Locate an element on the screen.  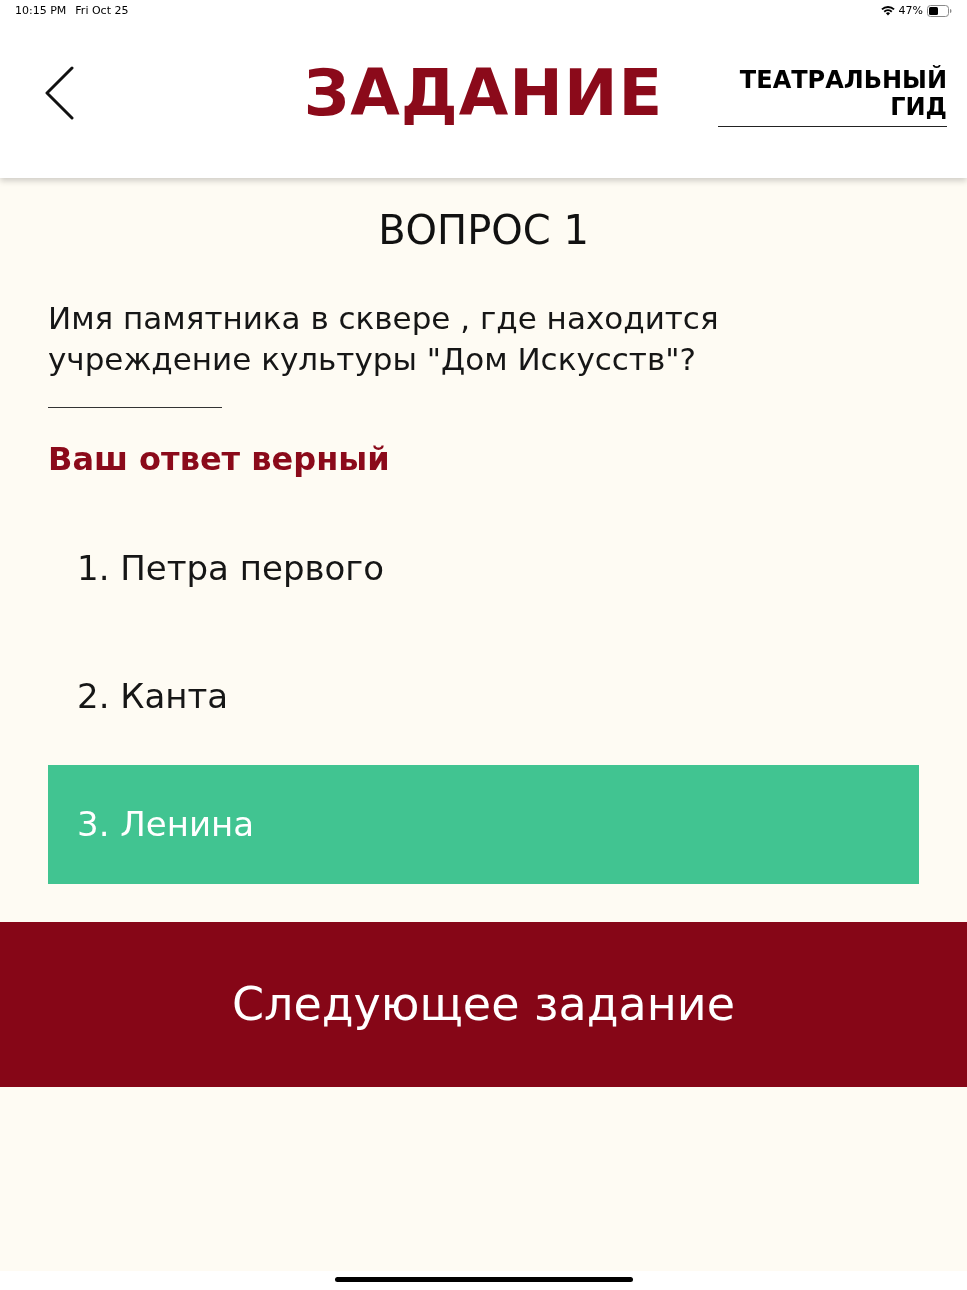
status-time: 10:15 PM is located at coordinates (41, 10).